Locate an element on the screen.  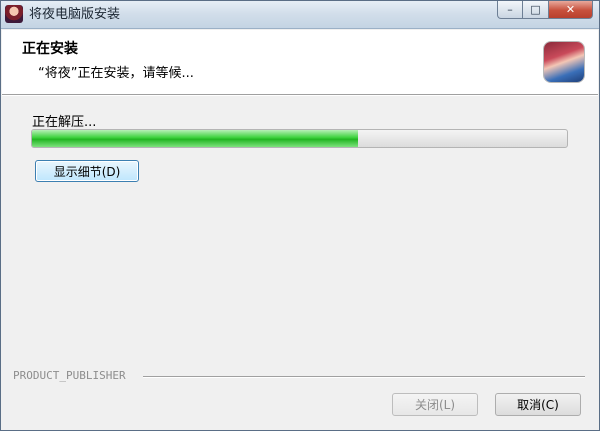
cancel-button: 取消(C) is located at coordinates (538, 404).